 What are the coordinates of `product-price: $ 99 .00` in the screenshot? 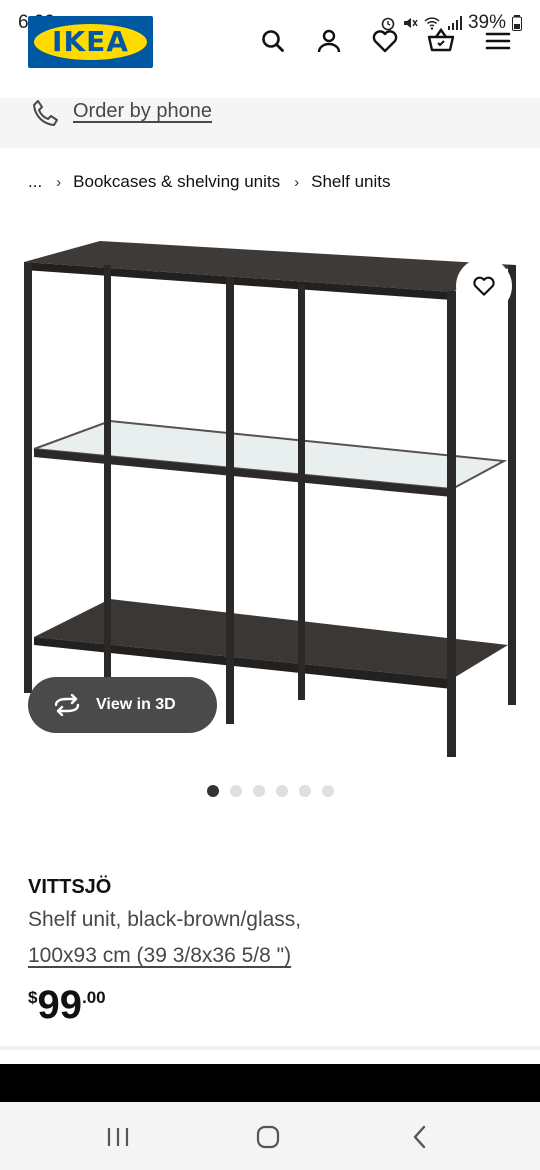 It's located at (67, 1005).